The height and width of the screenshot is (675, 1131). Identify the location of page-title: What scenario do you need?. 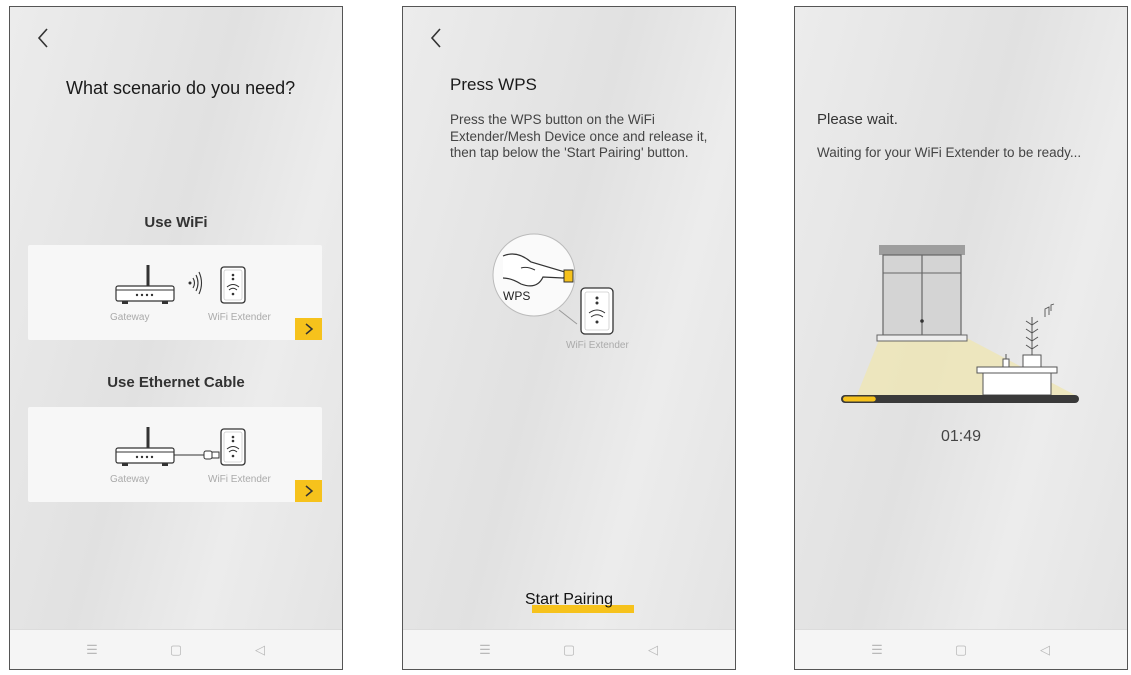
(181, 88).